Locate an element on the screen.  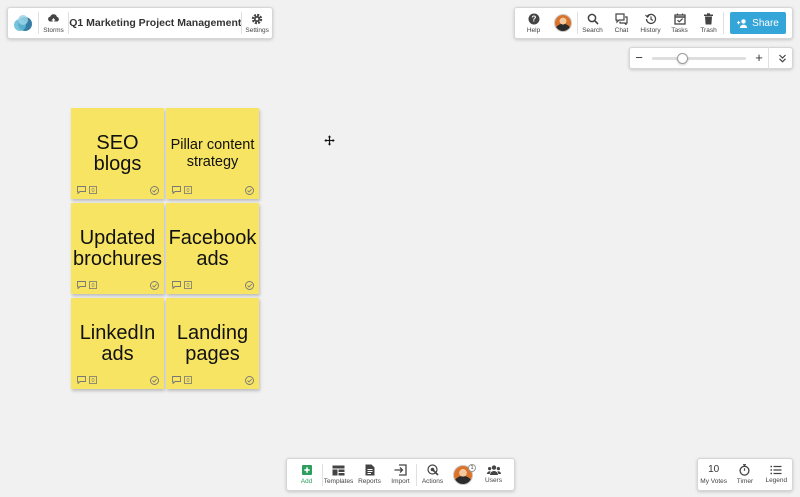
storms-button: Storms is located at coordinates (54, 23).